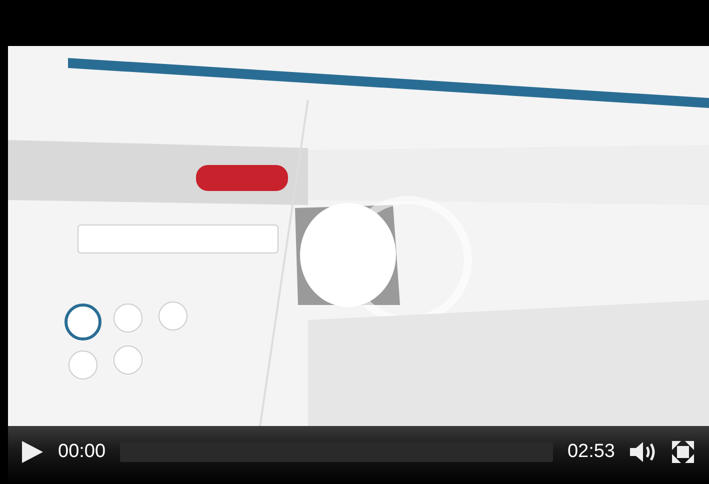 Image resolution: width=709 pixels, height=484 pixels. Describe the element at coordinates (683, 452) in the screenshot. I see `fullscreen-button` at that location.